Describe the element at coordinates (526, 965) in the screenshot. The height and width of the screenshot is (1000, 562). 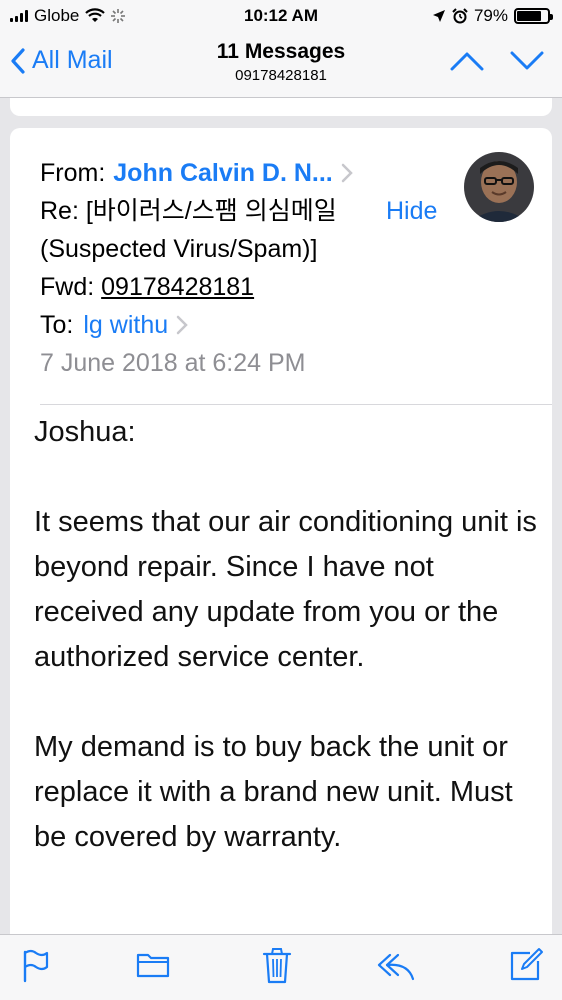
I see `compose-icon` at that location.